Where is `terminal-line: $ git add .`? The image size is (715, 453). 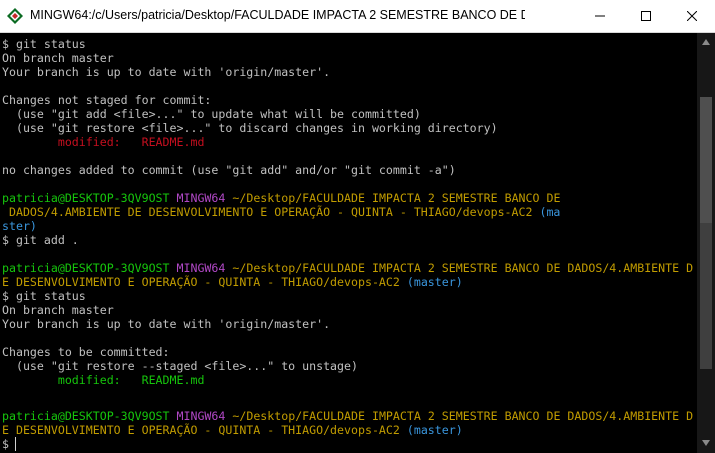
terminal-line: $ git add . is located at coordinates (40, 240).